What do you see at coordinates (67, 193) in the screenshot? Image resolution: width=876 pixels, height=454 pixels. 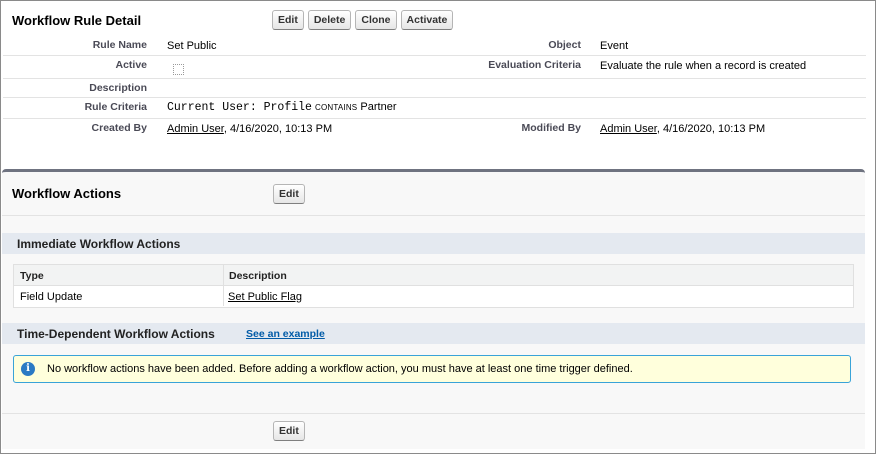 I see `workflow-actions-title: Workflow Actions` at bounding box center [67, 193].